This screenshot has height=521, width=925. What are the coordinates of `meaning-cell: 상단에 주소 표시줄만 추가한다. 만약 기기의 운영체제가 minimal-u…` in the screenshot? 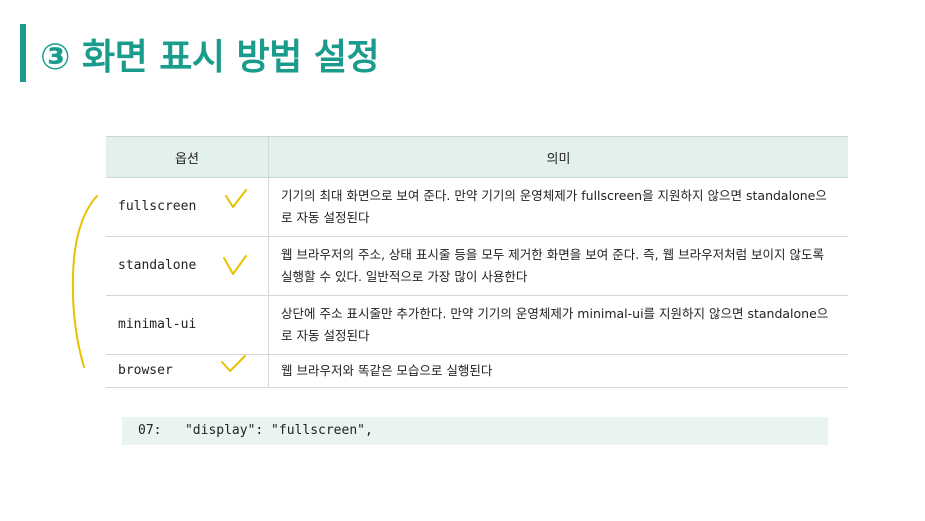 It's located at (558, 325).